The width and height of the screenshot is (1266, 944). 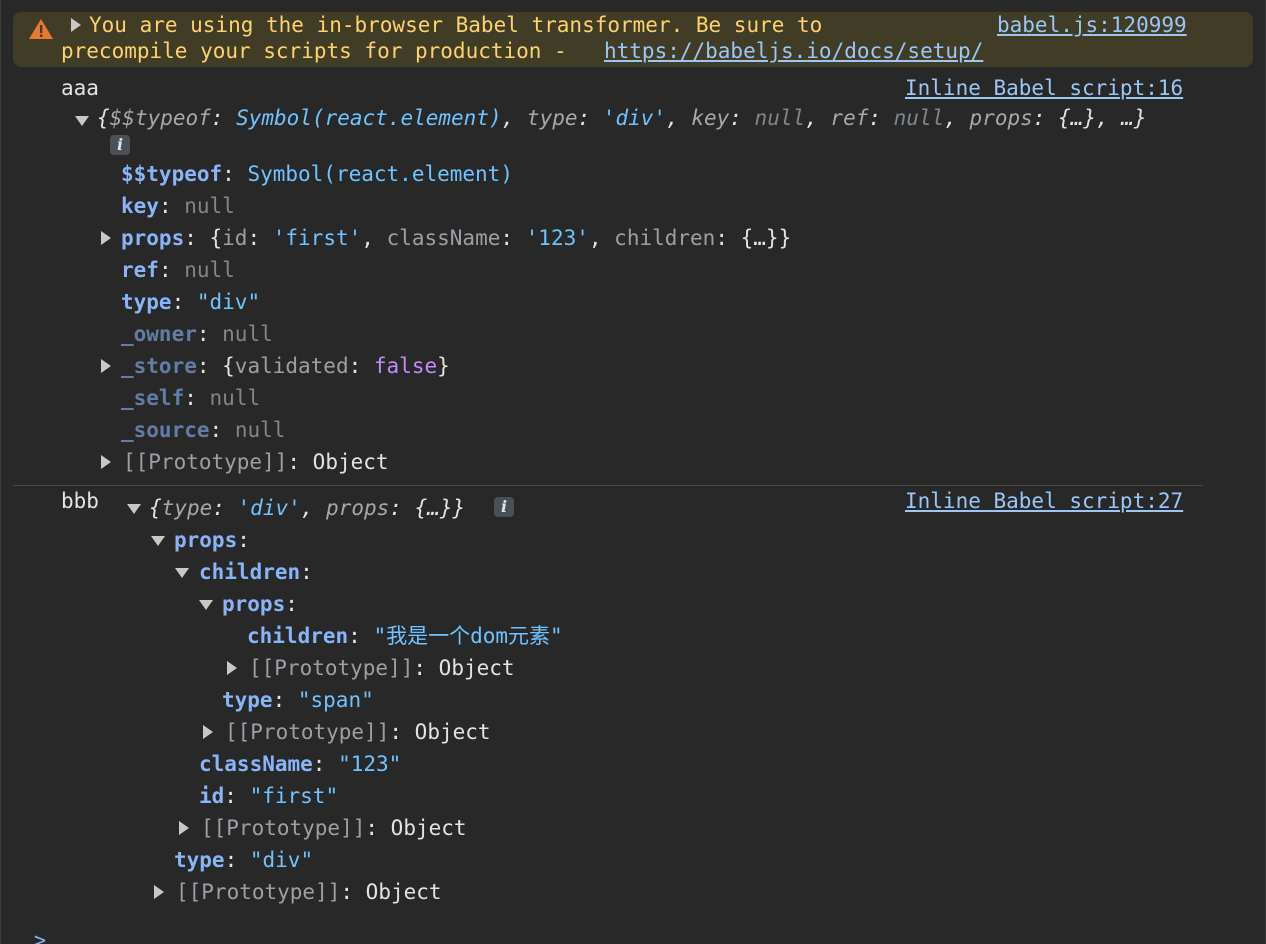 What do you see at coordinates (334, 828) in the screenshot?
I see `bbb-row-props-prototype: [[Prototype]]: Object` at bounding box center [334, 828].